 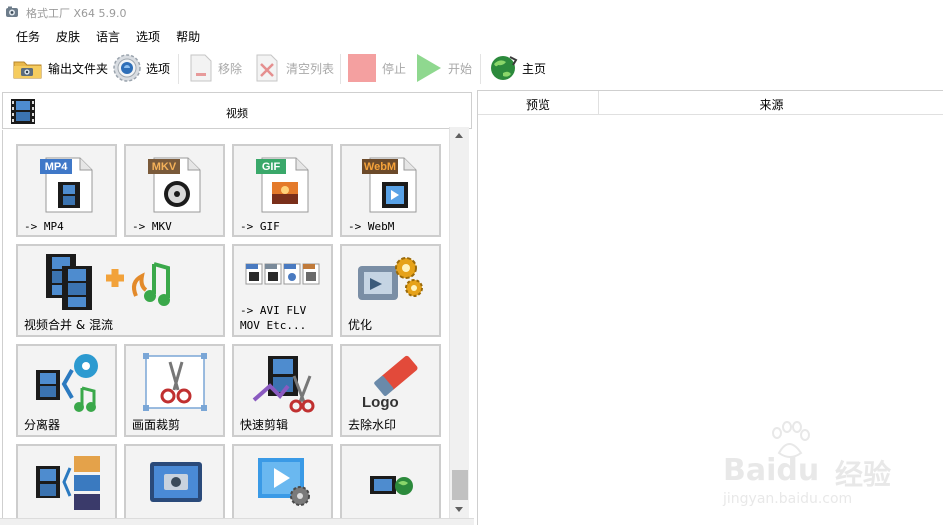 What do you see at coordinates (443, 68) in the screenshot?
I see `start-button: 开始` at bounding box center [443, 68].